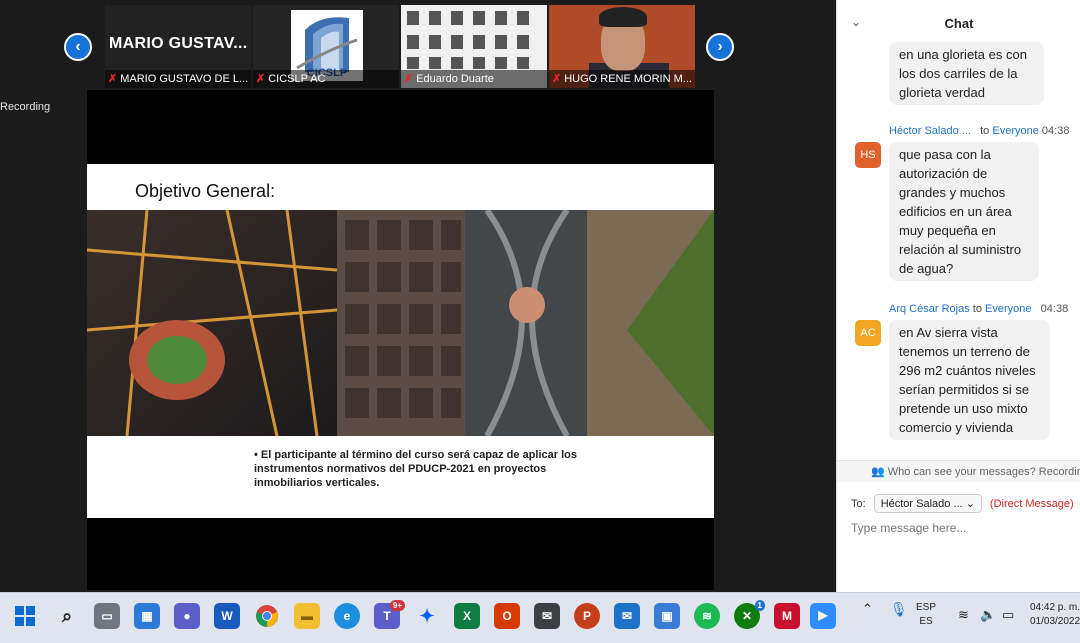 The width and height of the screenshot is (1080, 643). I want to click on avatar: AC, so click(868, 333).